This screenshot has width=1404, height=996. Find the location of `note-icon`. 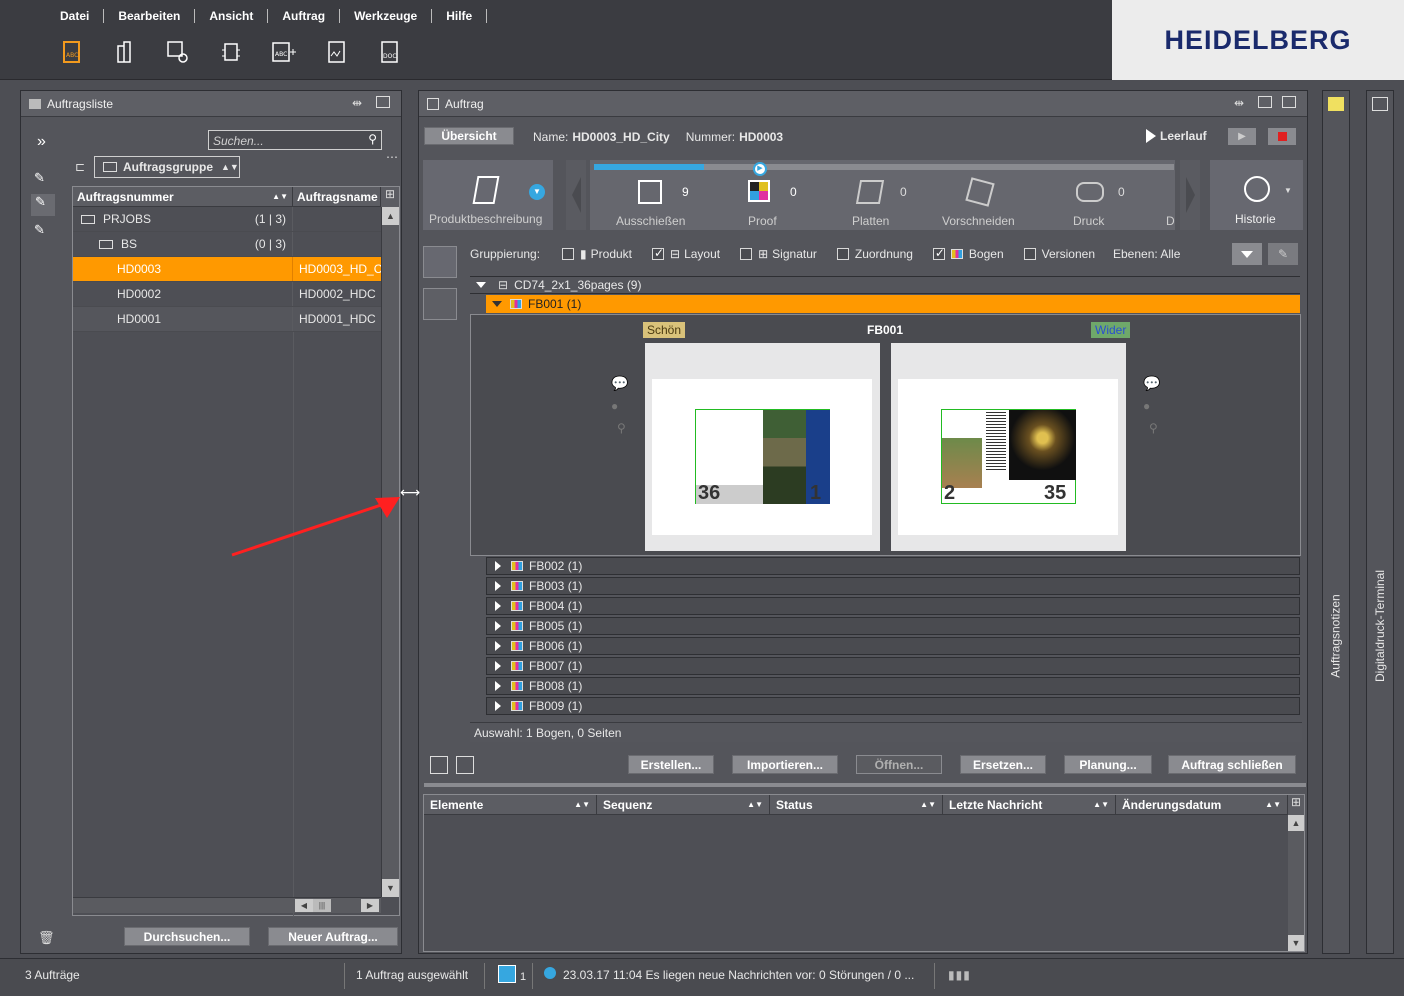

note-icon is located at coordinates (1336, 104).